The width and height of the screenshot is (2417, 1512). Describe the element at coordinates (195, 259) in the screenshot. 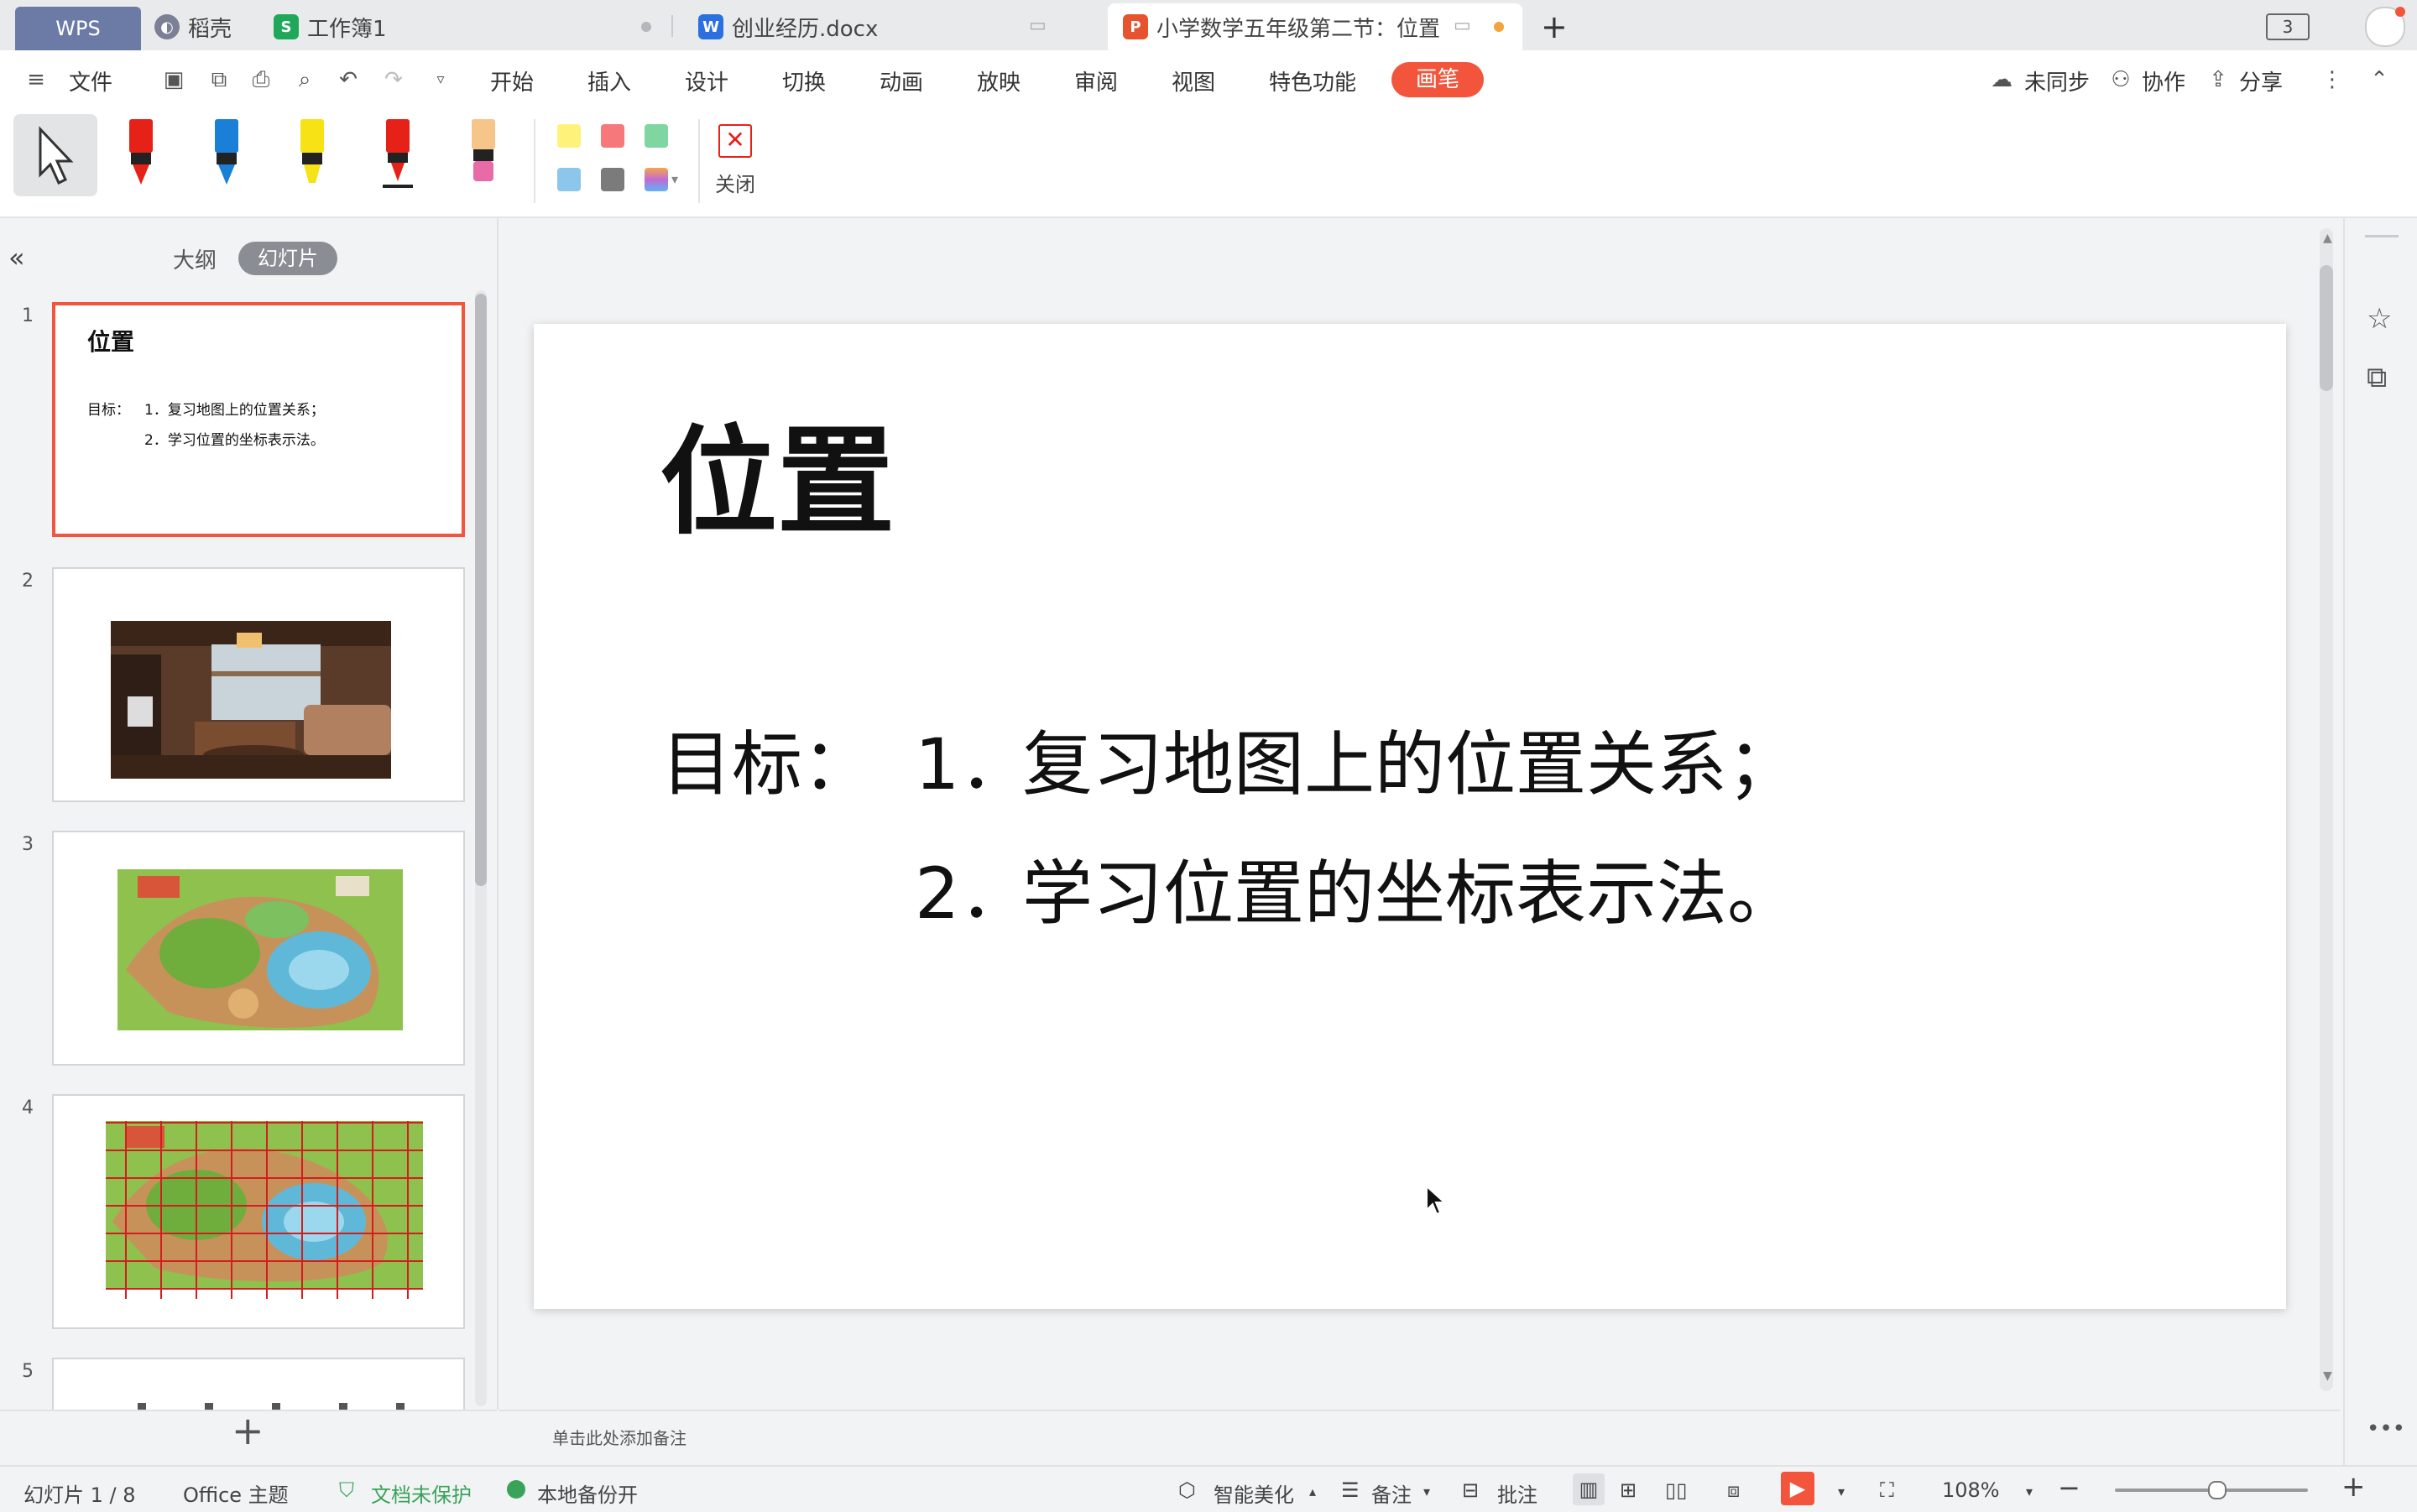

I see `tab-outline: 大纲` at that location.